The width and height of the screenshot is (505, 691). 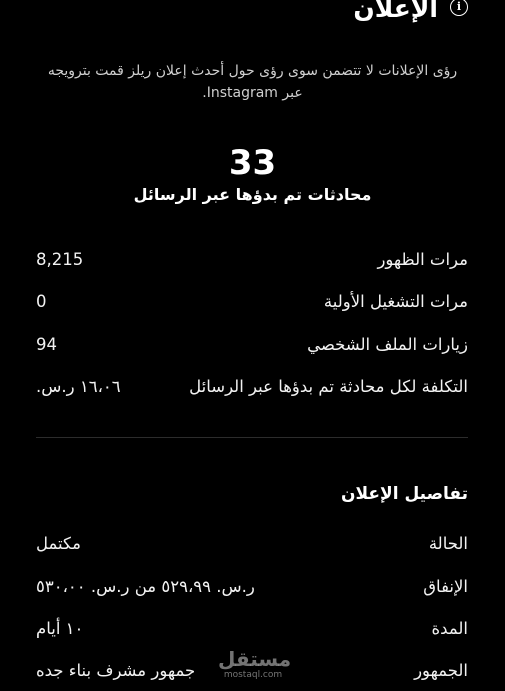 I want to click on info-icon: i, so click(x=459, y=8).